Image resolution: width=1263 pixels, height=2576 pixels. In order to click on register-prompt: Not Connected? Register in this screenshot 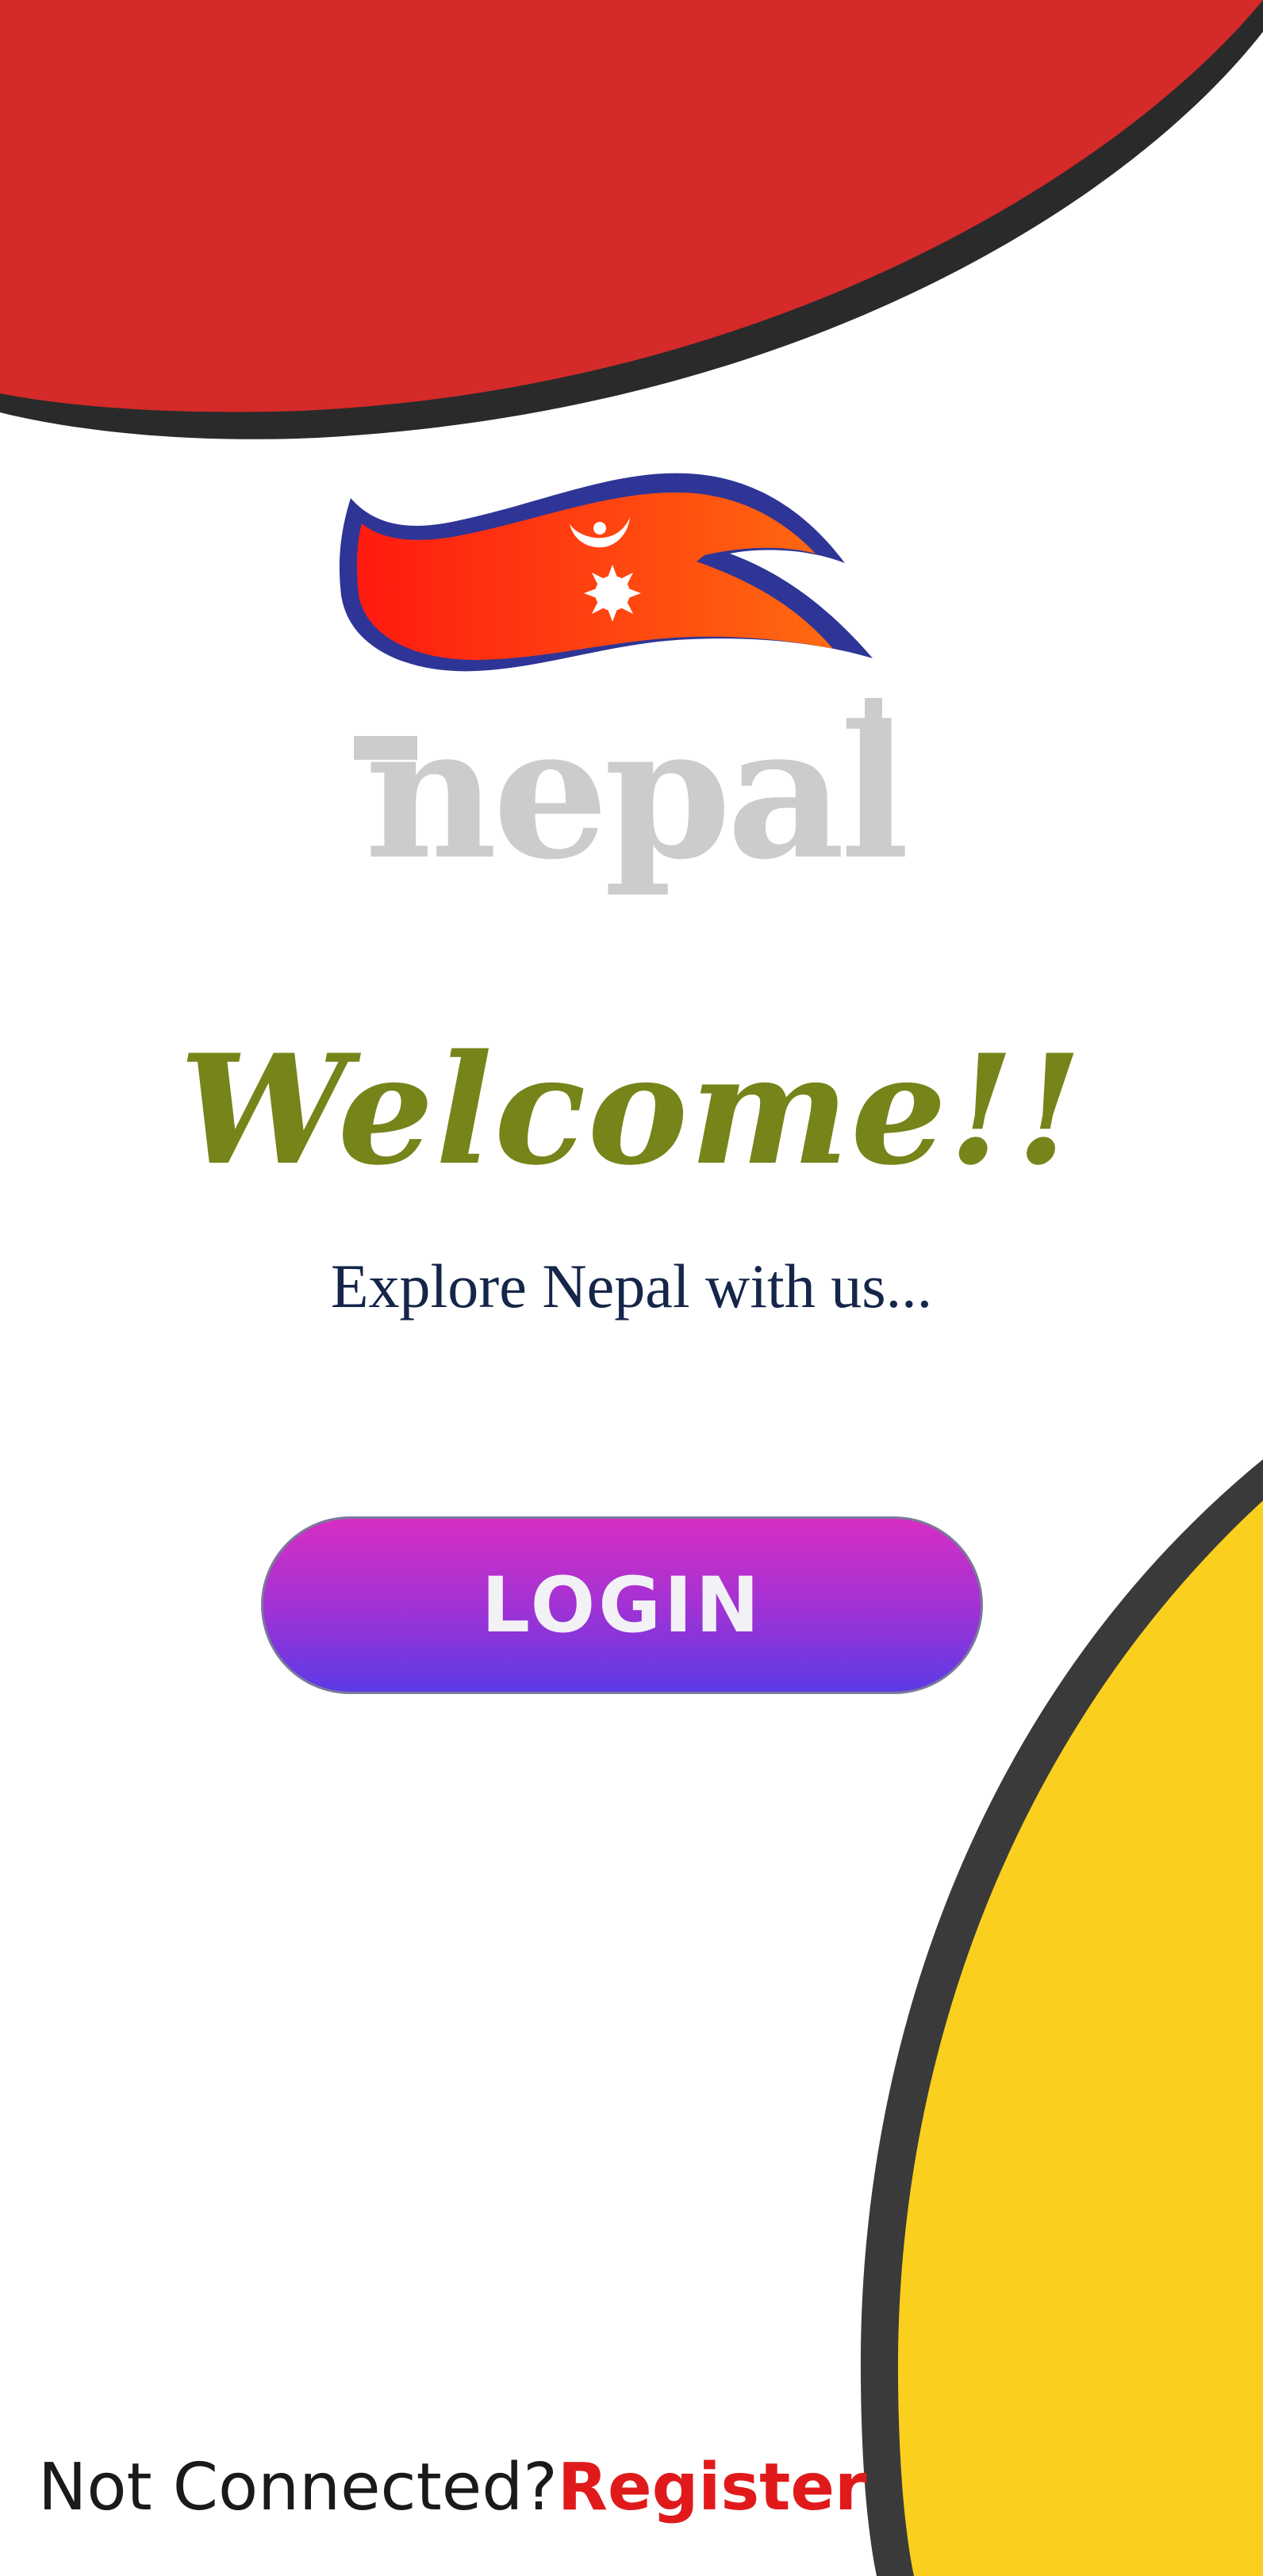, I will do `click(452, 2488)`.